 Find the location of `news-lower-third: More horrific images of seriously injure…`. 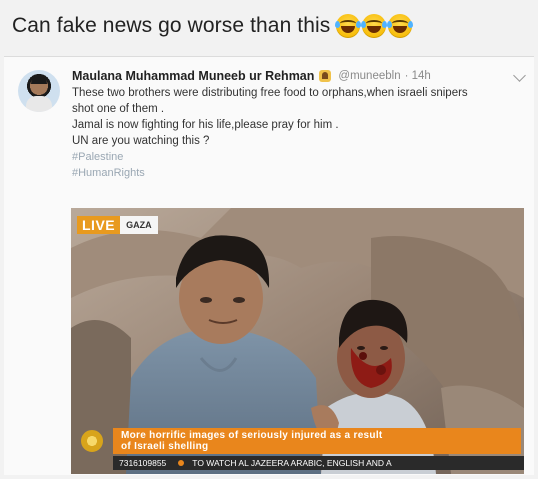

news-lower-third: More horrific images of seriously injure… is located at coordinates (297, 449).